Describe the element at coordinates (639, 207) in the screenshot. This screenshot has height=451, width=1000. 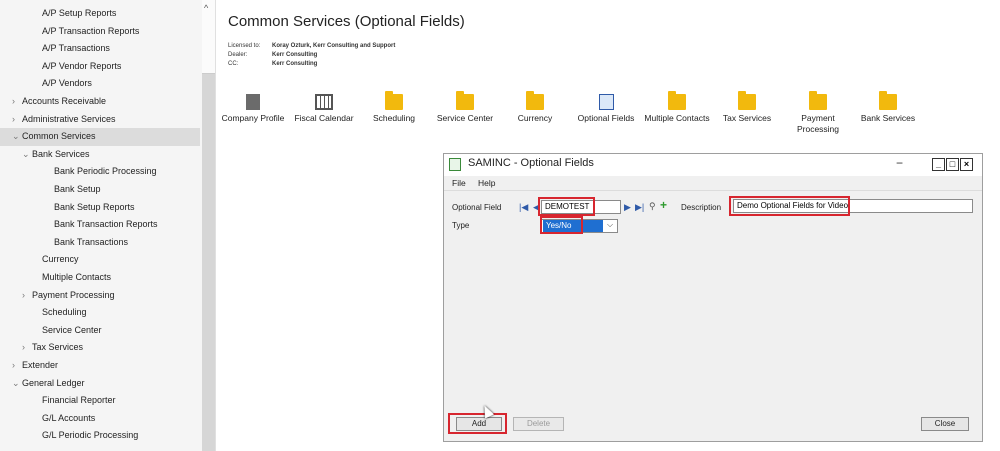
I see `last-record-icon: ▶|` at that location.